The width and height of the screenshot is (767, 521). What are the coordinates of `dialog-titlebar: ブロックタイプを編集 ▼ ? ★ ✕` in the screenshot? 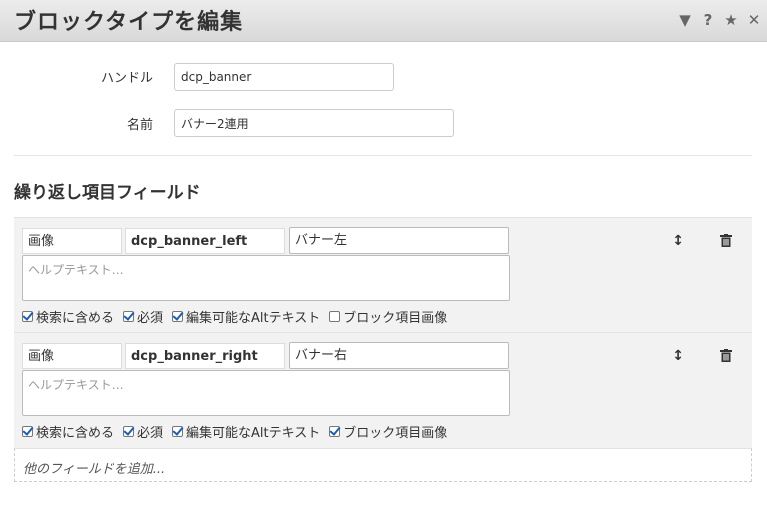 It's located at (383, 21).